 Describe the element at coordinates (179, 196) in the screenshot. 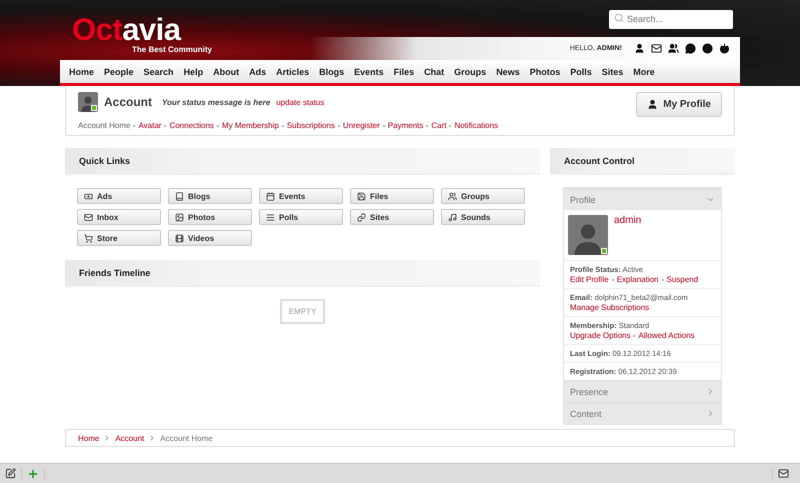

I see `book-icon` at that location.